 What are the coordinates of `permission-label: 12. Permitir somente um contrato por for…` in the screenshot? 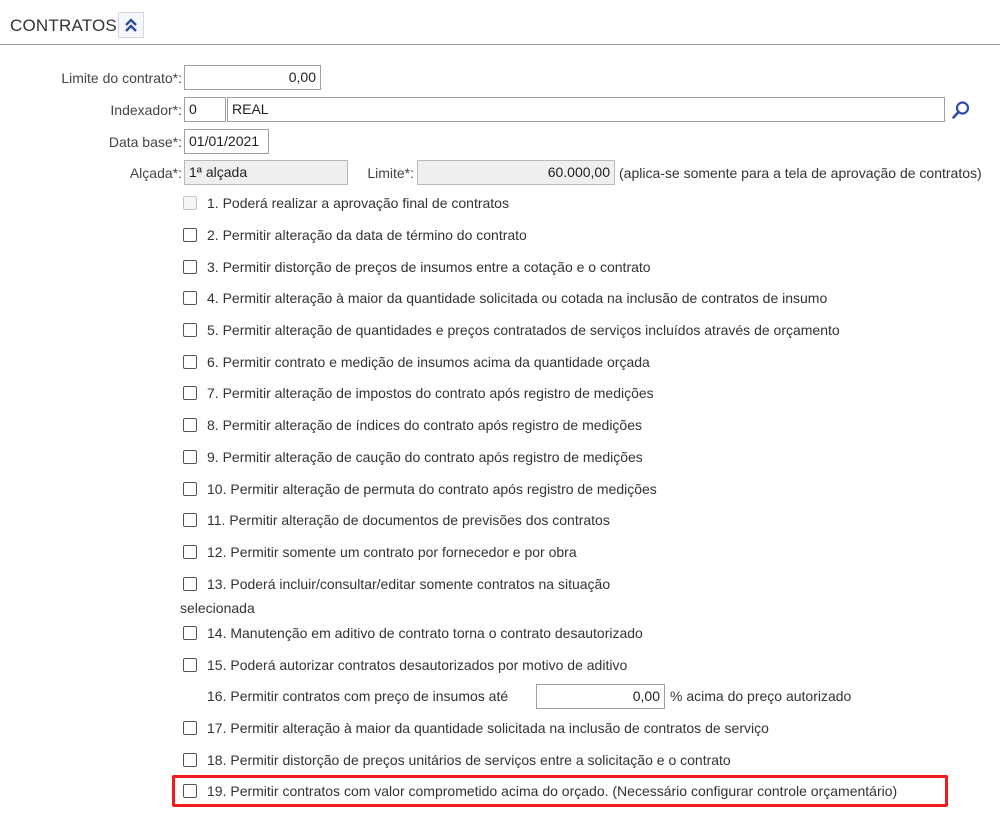 It's located at (392, 552).